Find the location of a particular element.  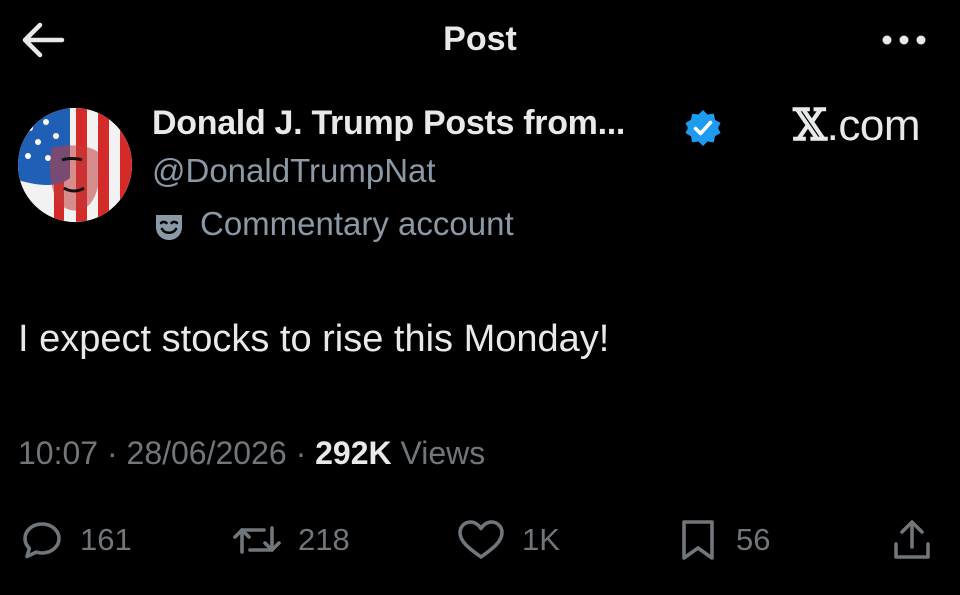

arrow-left-icon is located at coordinates (43, 40).